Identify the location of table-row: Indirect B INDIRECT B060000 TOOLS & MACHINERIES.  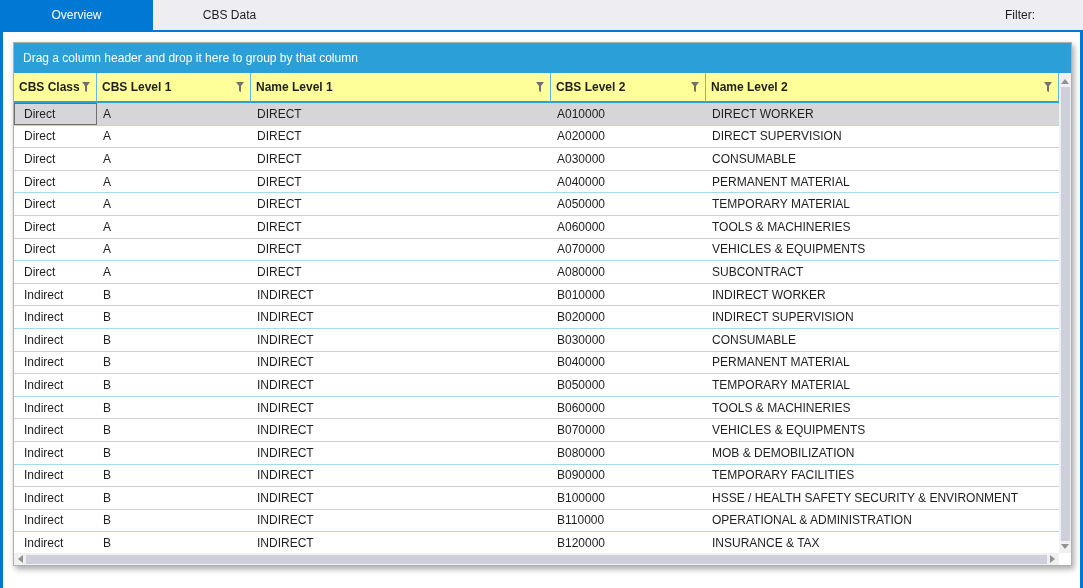
(536, 408).